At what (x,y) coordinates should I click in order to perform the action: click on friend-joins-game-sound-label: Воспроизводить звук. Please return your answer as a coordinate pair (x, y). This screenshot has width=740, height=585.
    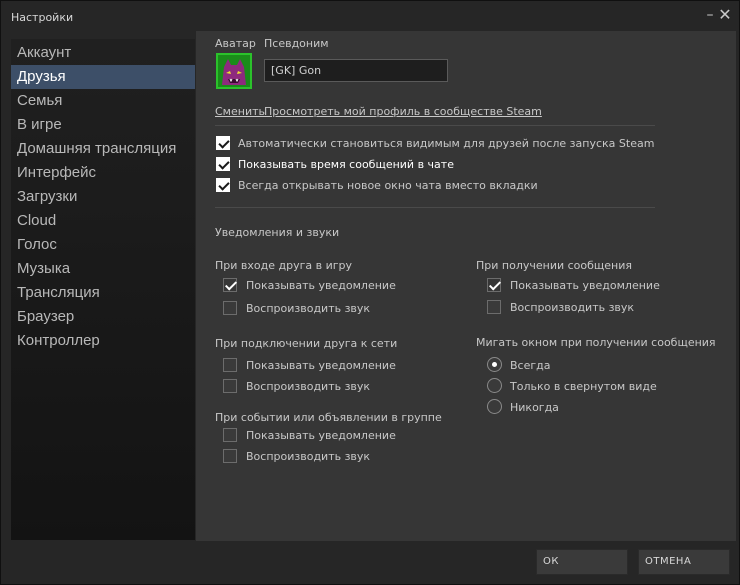
    Looking at the image, I should click on (308, 308).